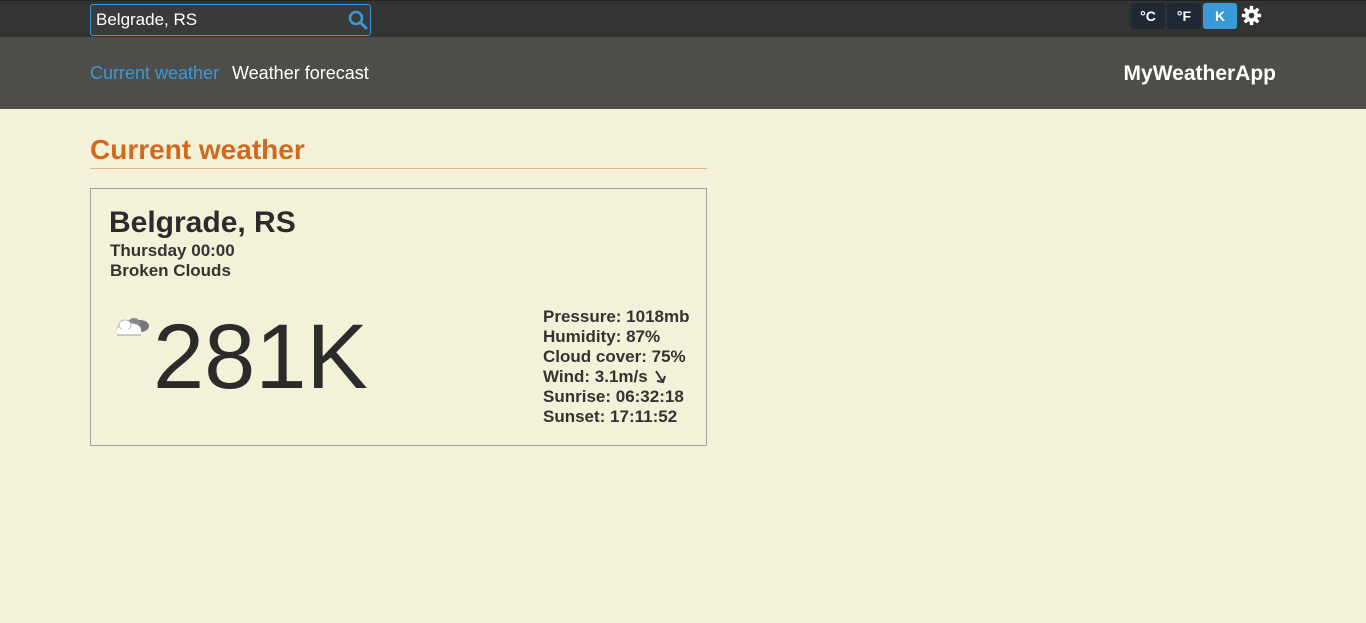  Describe the element at coordinates (1184, 16) in the screenshot. I see `unit-fahrenheit-button: °F` at that location.